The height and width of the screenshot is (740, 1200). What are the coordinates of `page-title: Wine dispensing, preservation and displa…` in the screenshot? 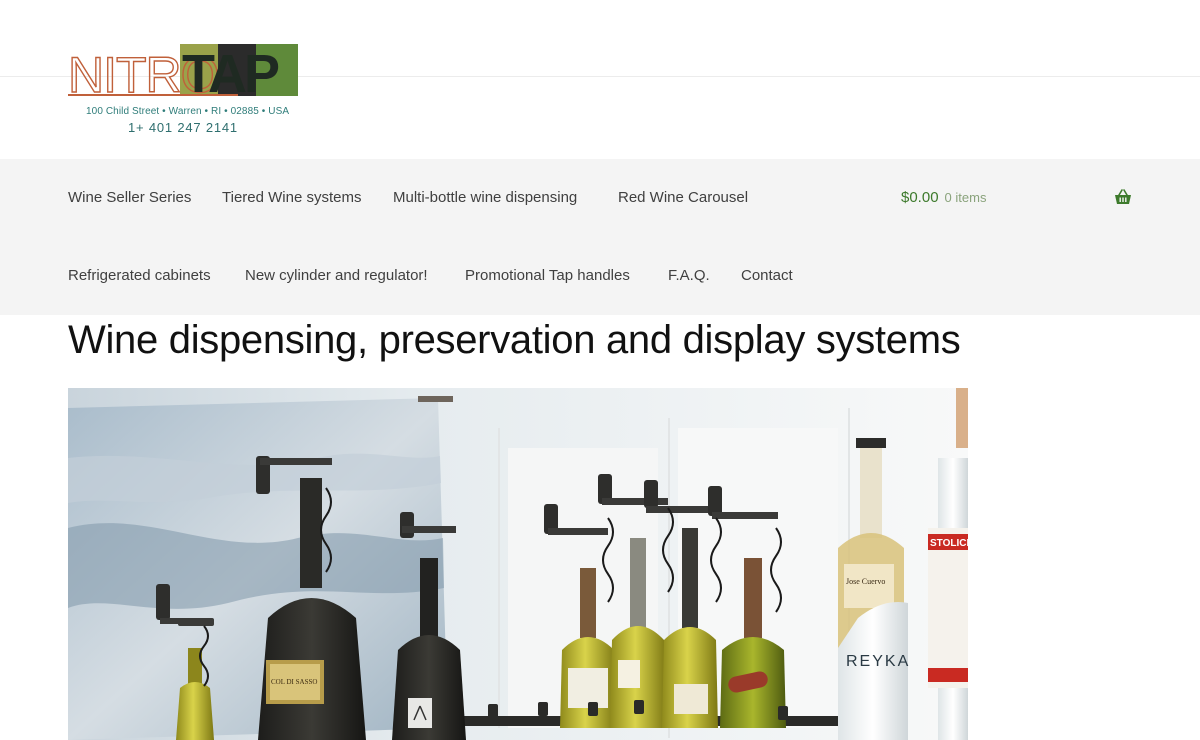 It's located at (514, 340).